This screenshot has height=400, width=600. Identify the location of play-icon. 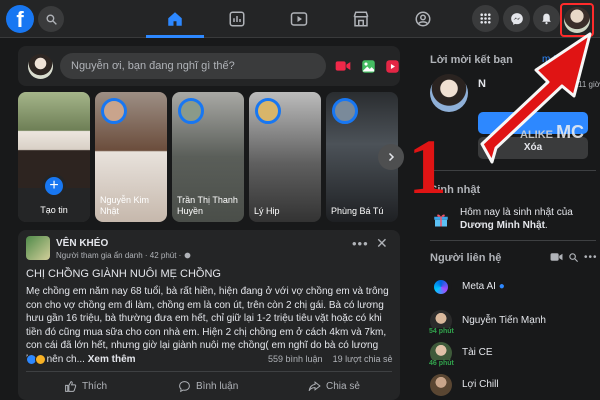
(299, 19).